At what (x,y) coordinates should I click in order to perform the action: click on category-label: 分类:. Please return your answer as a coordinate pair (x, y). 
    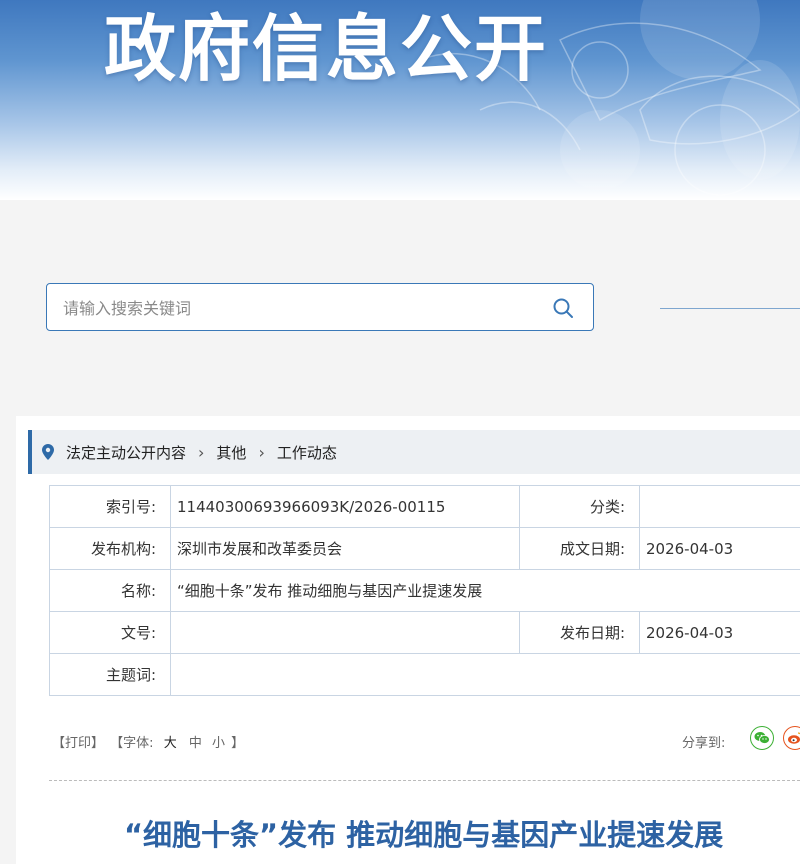
    Looking at the image, I should click on (579, 506).